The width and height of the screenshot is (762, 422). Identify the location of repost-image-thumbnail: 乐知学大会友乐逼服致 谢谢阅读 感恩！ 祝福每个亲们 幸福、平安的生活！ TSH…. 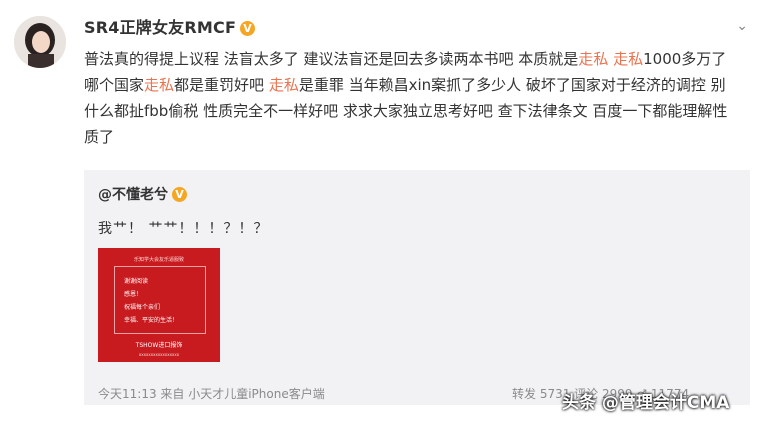
(159, 305).